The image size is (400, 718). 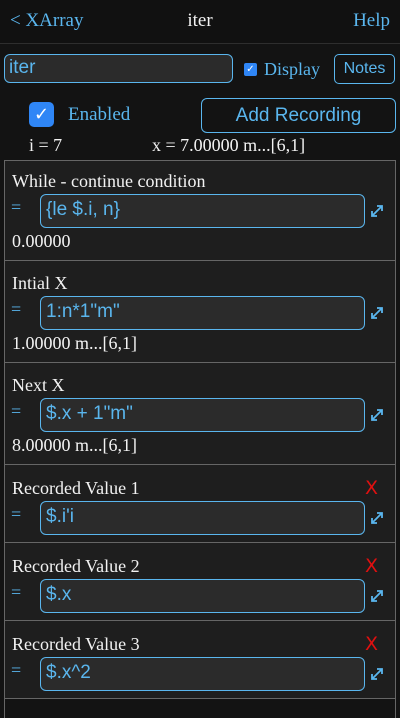 I want to click on page-title: iter, so click(x=200, y=20).